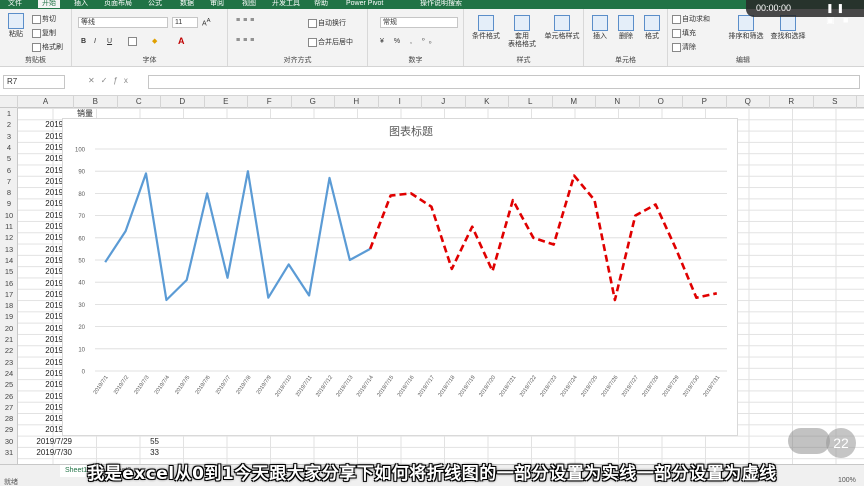 This screenshot has width=864, height=487. Describe the element at coordinates (206, 22) in the screenshot. I see `grow-font-button: AA` at that location.